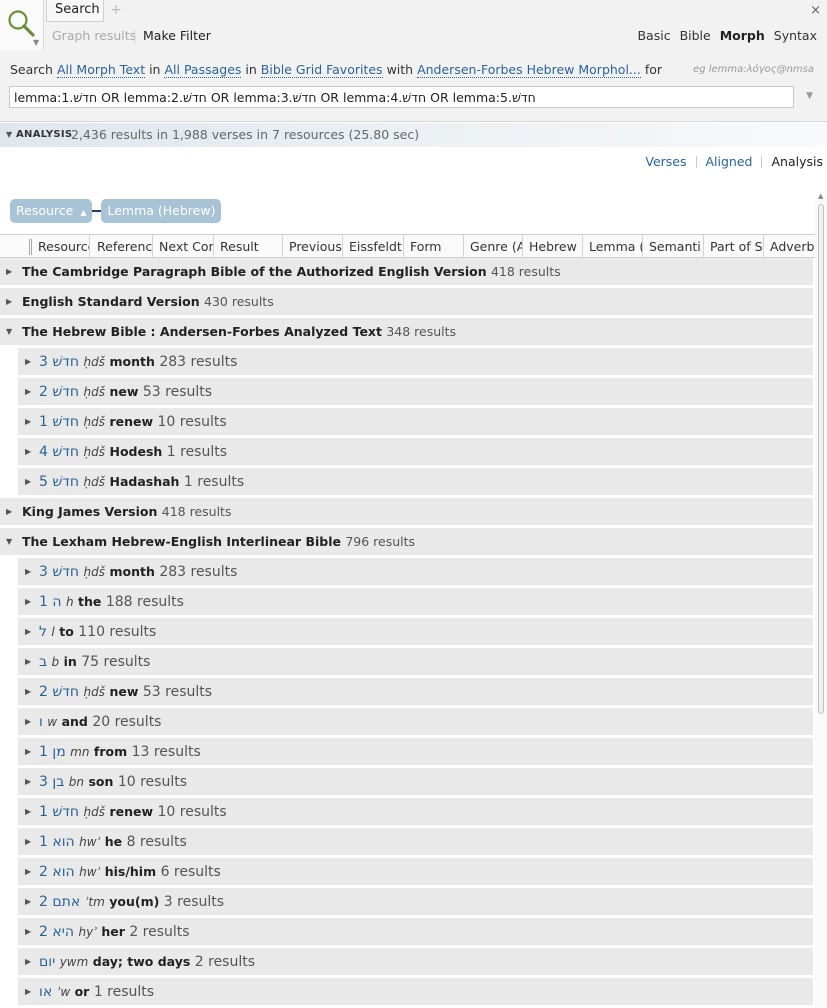 This screenshot has width=827, height=1008. What do you see at coordinates (795, 35) in the screenshot?
I see `mode-syntax: Syntax` at bounding box center [795, 35].